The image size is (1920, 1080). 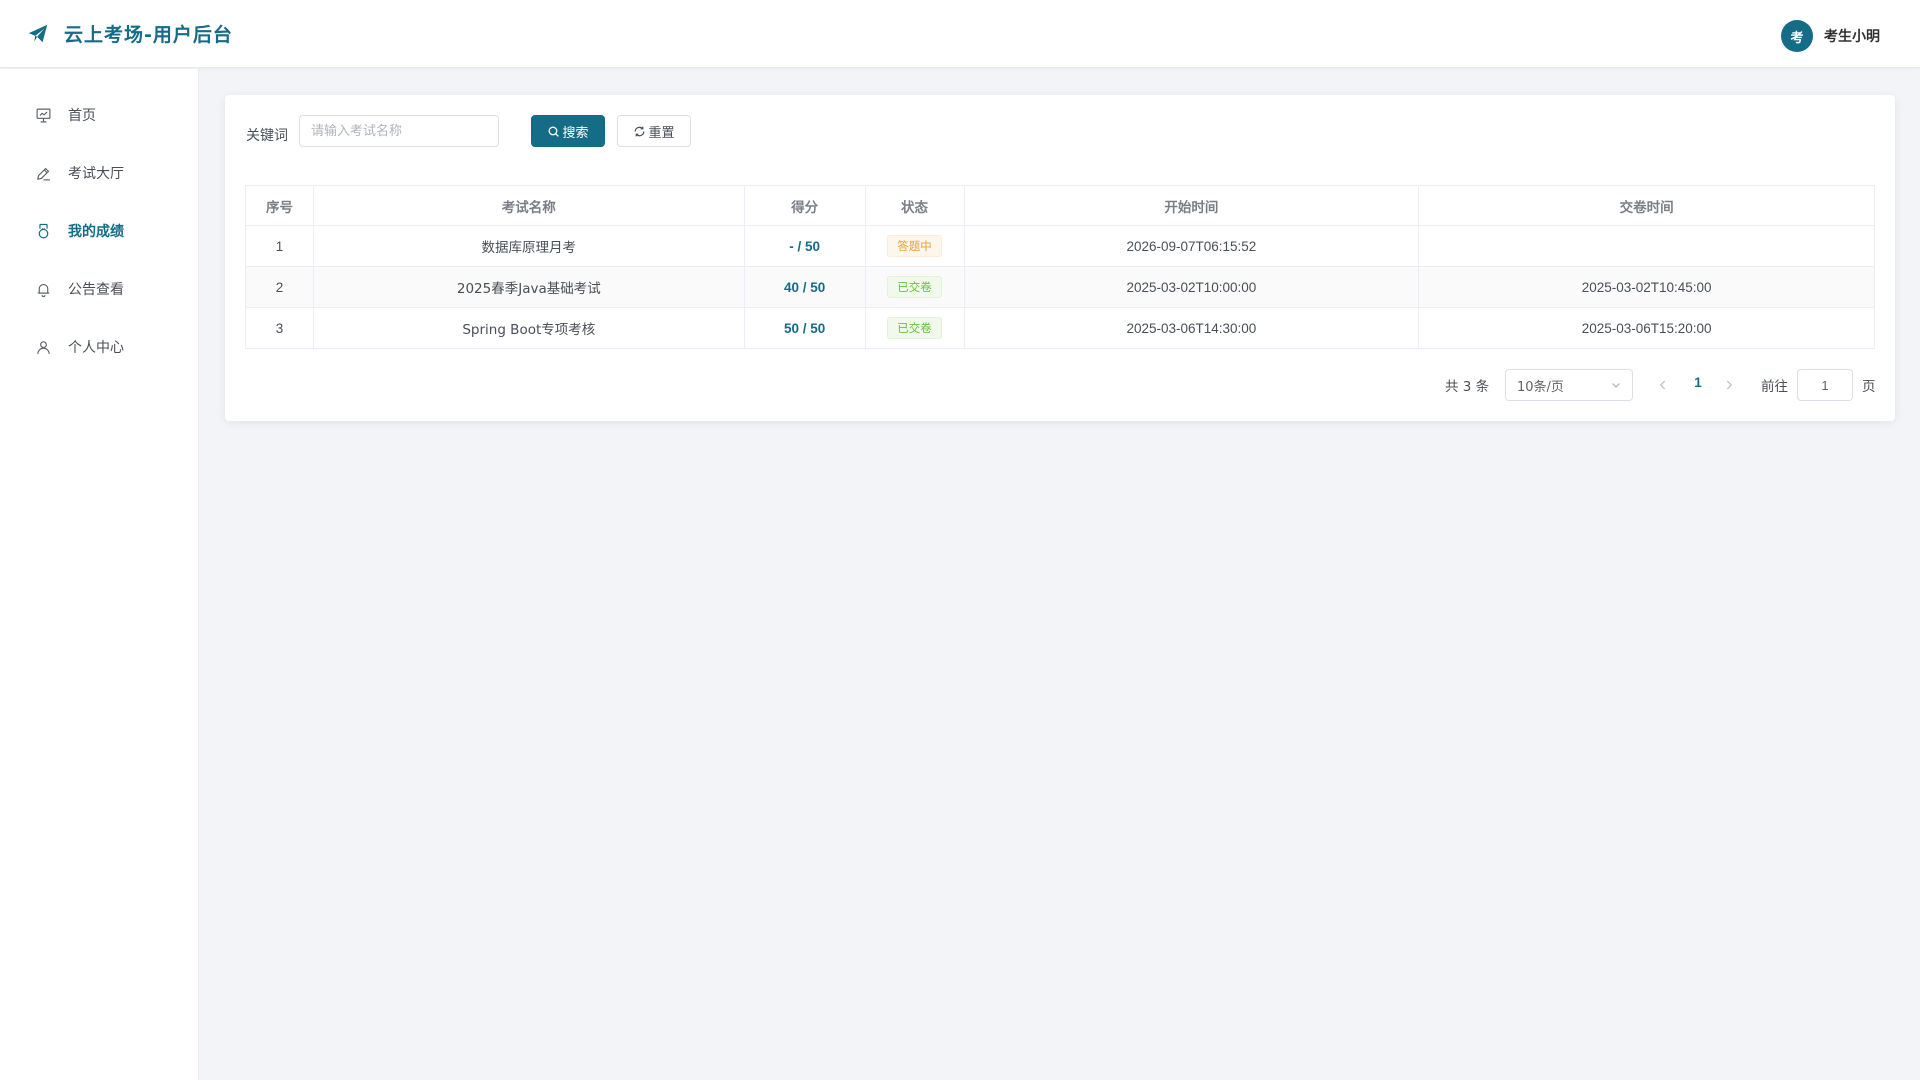 What do you see at coordinates (1191, 287) in the screenshot?
I see `cell-start-time: 2025-03-02T10:00:00` at bounding box center [1191, 287].